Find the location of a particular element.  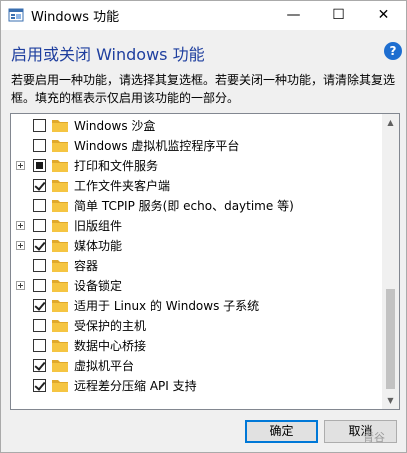

feature-label: 简单 TCPIP 服务(即 echo、daytime 等) is located at coordinates (184, 206).